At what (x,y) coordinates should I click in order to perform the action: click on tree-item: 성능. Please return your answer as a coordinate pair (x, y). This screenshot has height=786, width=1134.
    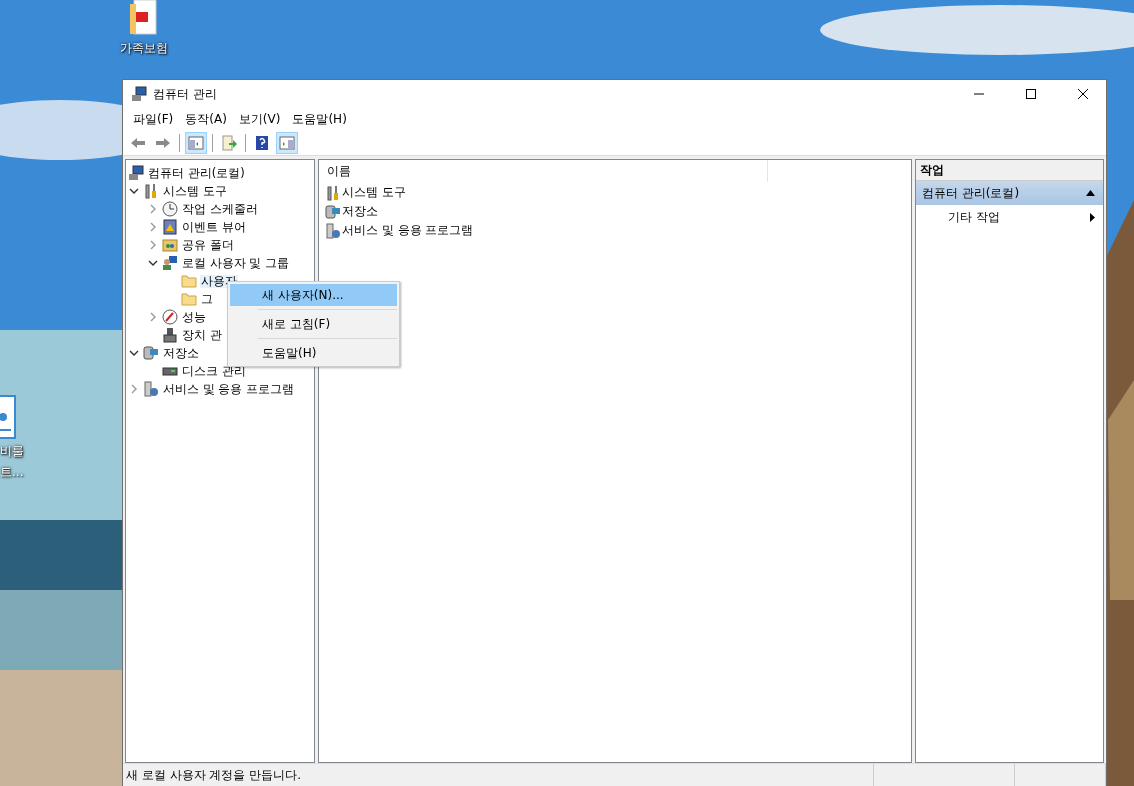
    Looking at the image, I should click on (194, 317).